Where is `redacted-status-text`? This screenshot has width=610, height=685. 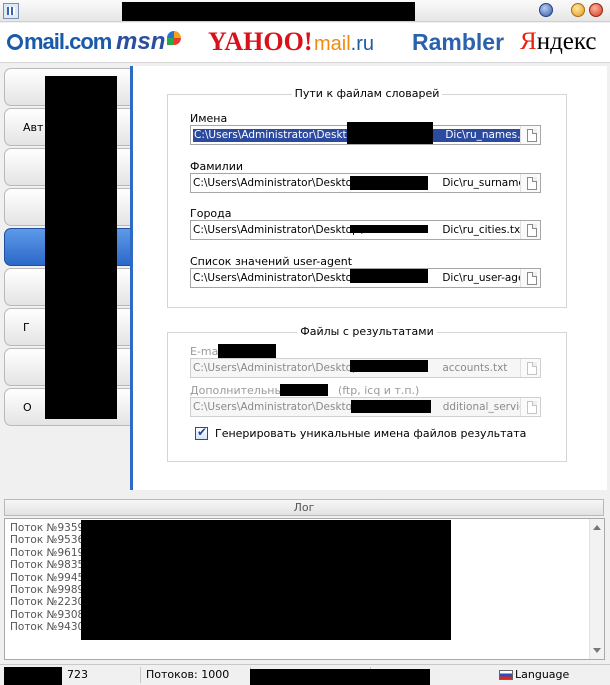
redacted-status-text is located at coordinates (340, 677).